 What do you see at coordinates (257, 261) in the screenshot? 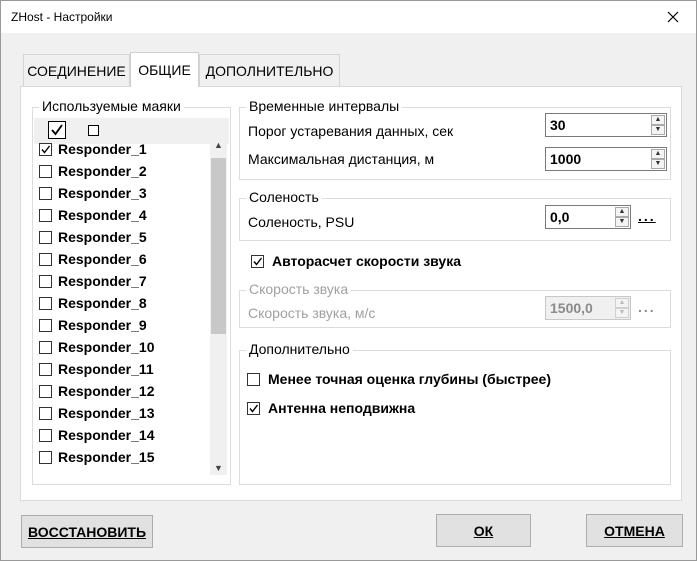
I see `auto-sound-speed-check-icon` at bounding box center [257, 261].